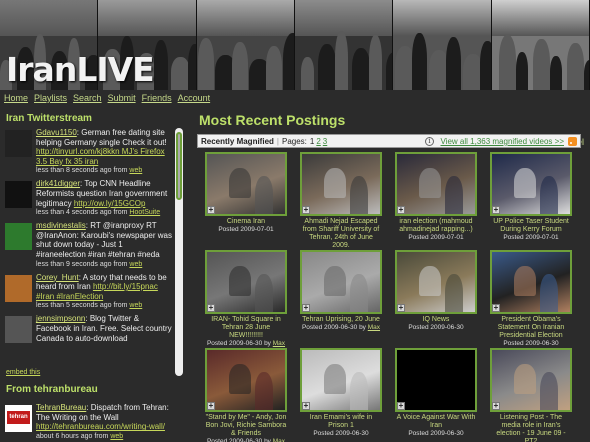 The image size is (590, 442). What do you see at coordinates (429, 141) in the screenshot?
I see `info-icon: i` at bounding box center [429, 141].